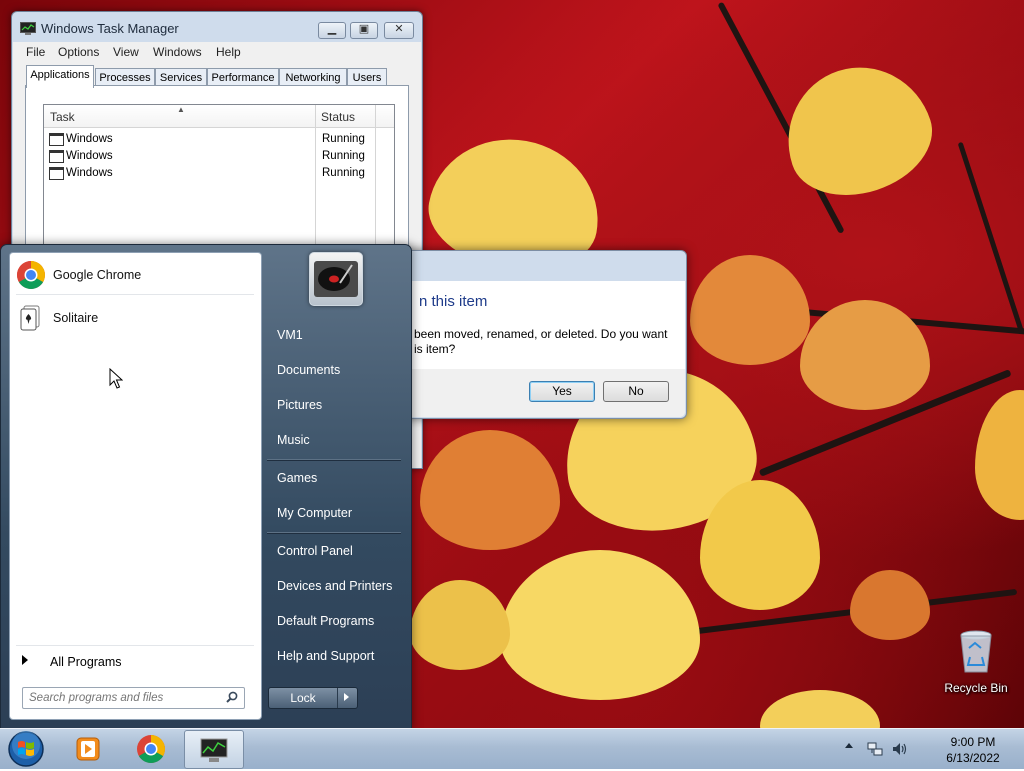  Describe the element at coordinates (25, 660) in the screenshot. I see `triangle-right-icon` at that location.